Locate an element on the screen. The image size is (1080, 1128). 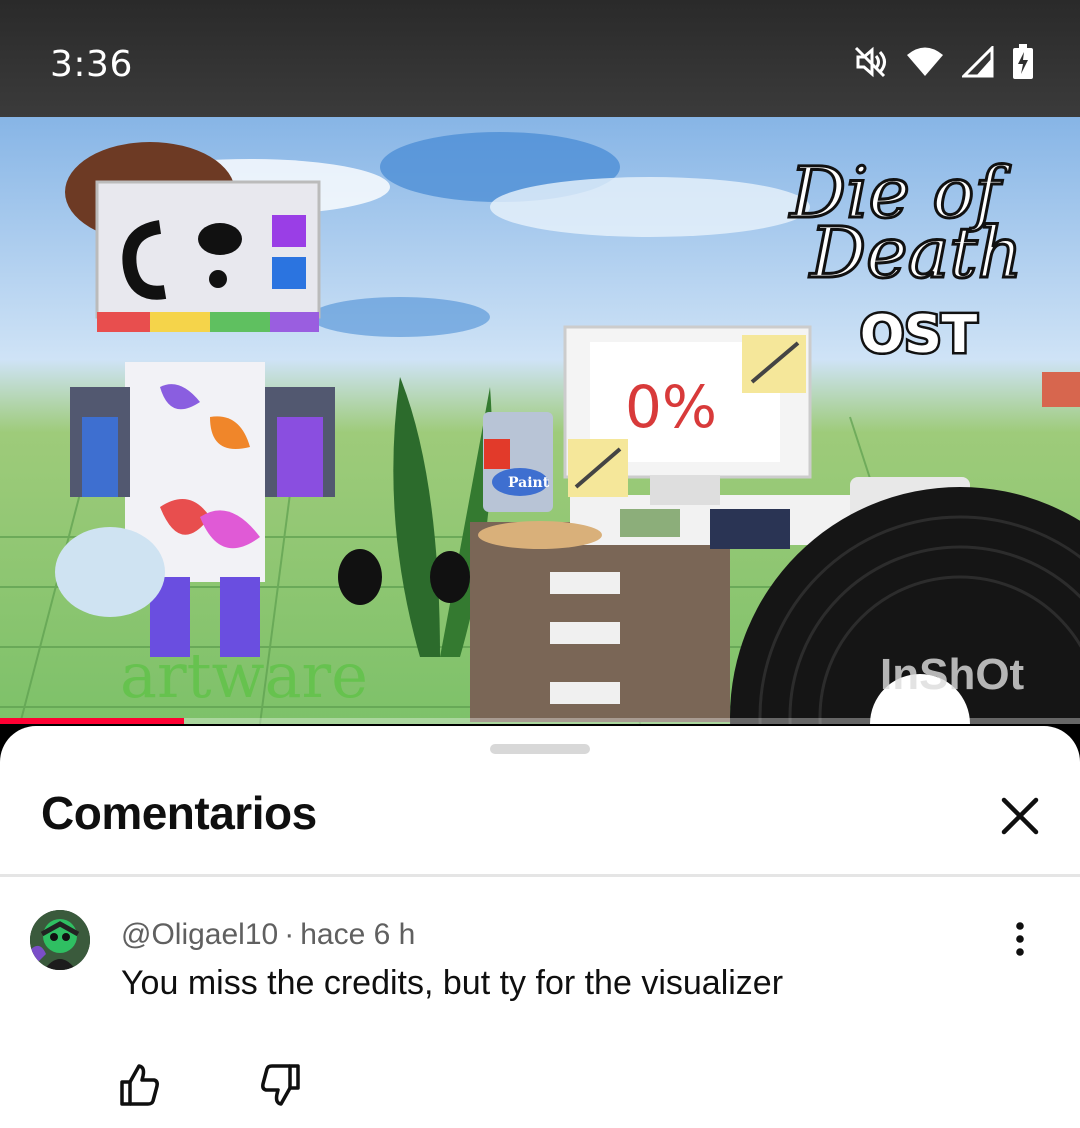
video-progress-bar is located at coordinates (540, 721).